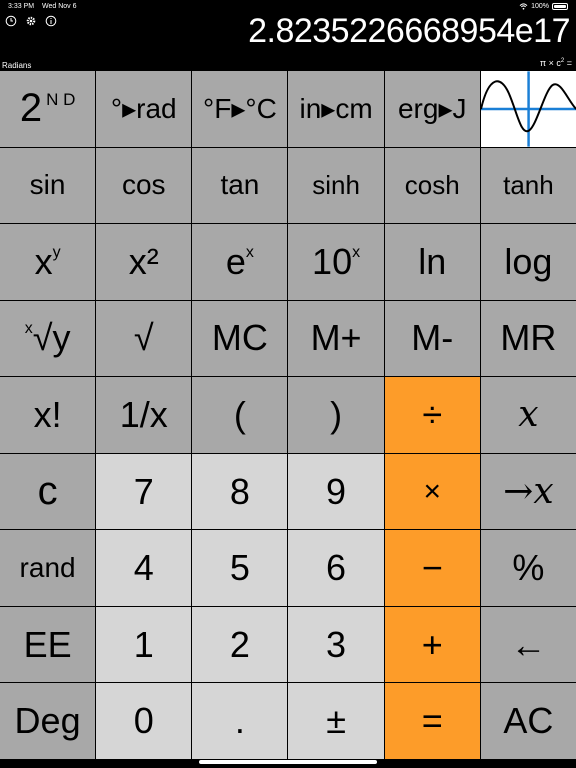  I want to click on graph-button, so click(528, 109).